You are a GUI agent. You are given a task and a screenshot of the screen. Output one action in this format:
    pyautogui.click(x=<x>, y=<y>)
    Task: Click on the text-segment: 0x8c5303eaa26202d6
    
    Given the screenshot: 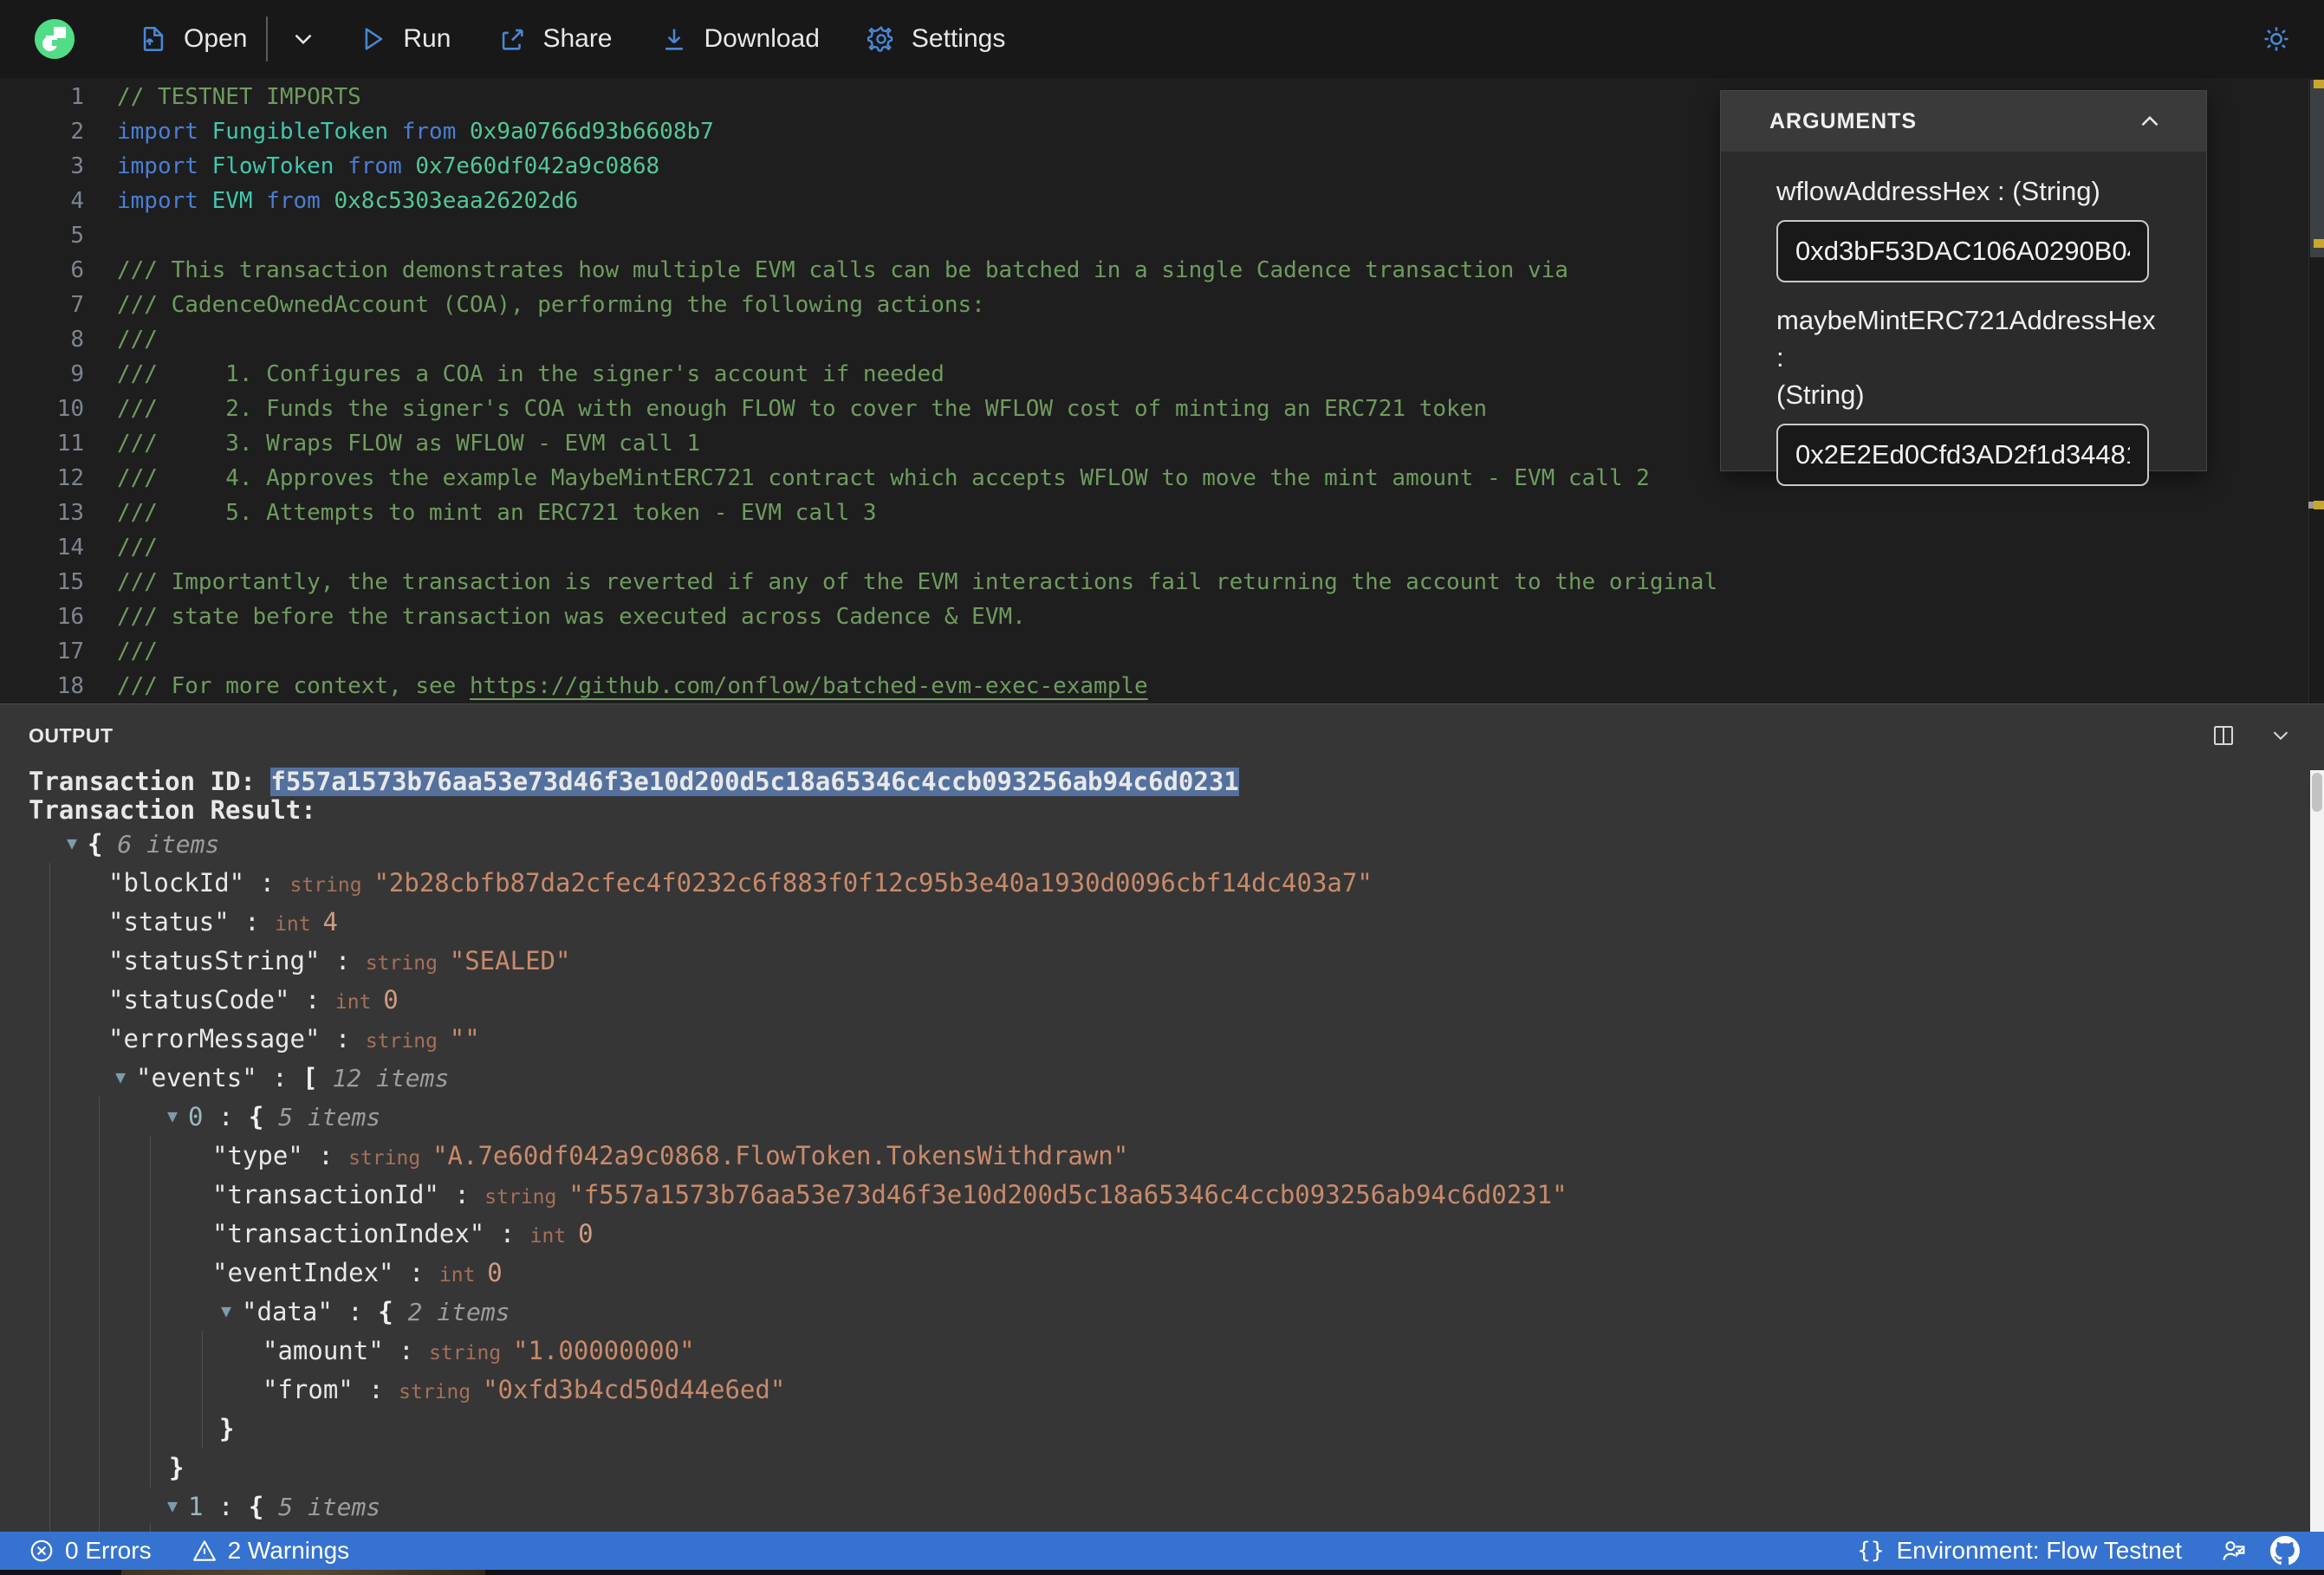 What is the action you would take?
    pyautogui.click(x=456, y=201)
    